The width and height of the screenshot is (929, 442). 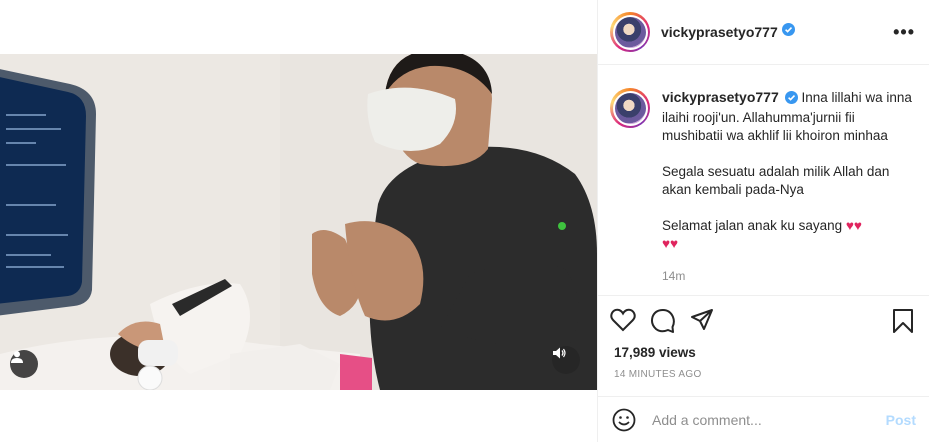 I want to click on heart-icon, so click(x=623, y=322).